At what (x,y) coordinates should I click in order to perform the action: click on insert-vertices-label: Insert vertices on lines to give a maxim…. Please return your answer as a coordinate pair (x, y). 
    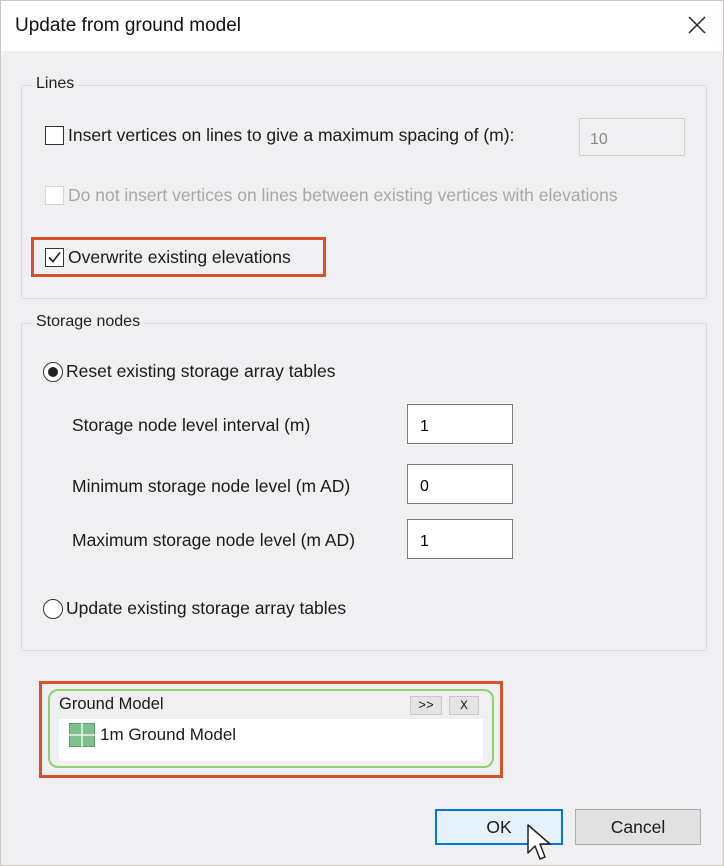
    Looking at the image, I should click on (291, 135).